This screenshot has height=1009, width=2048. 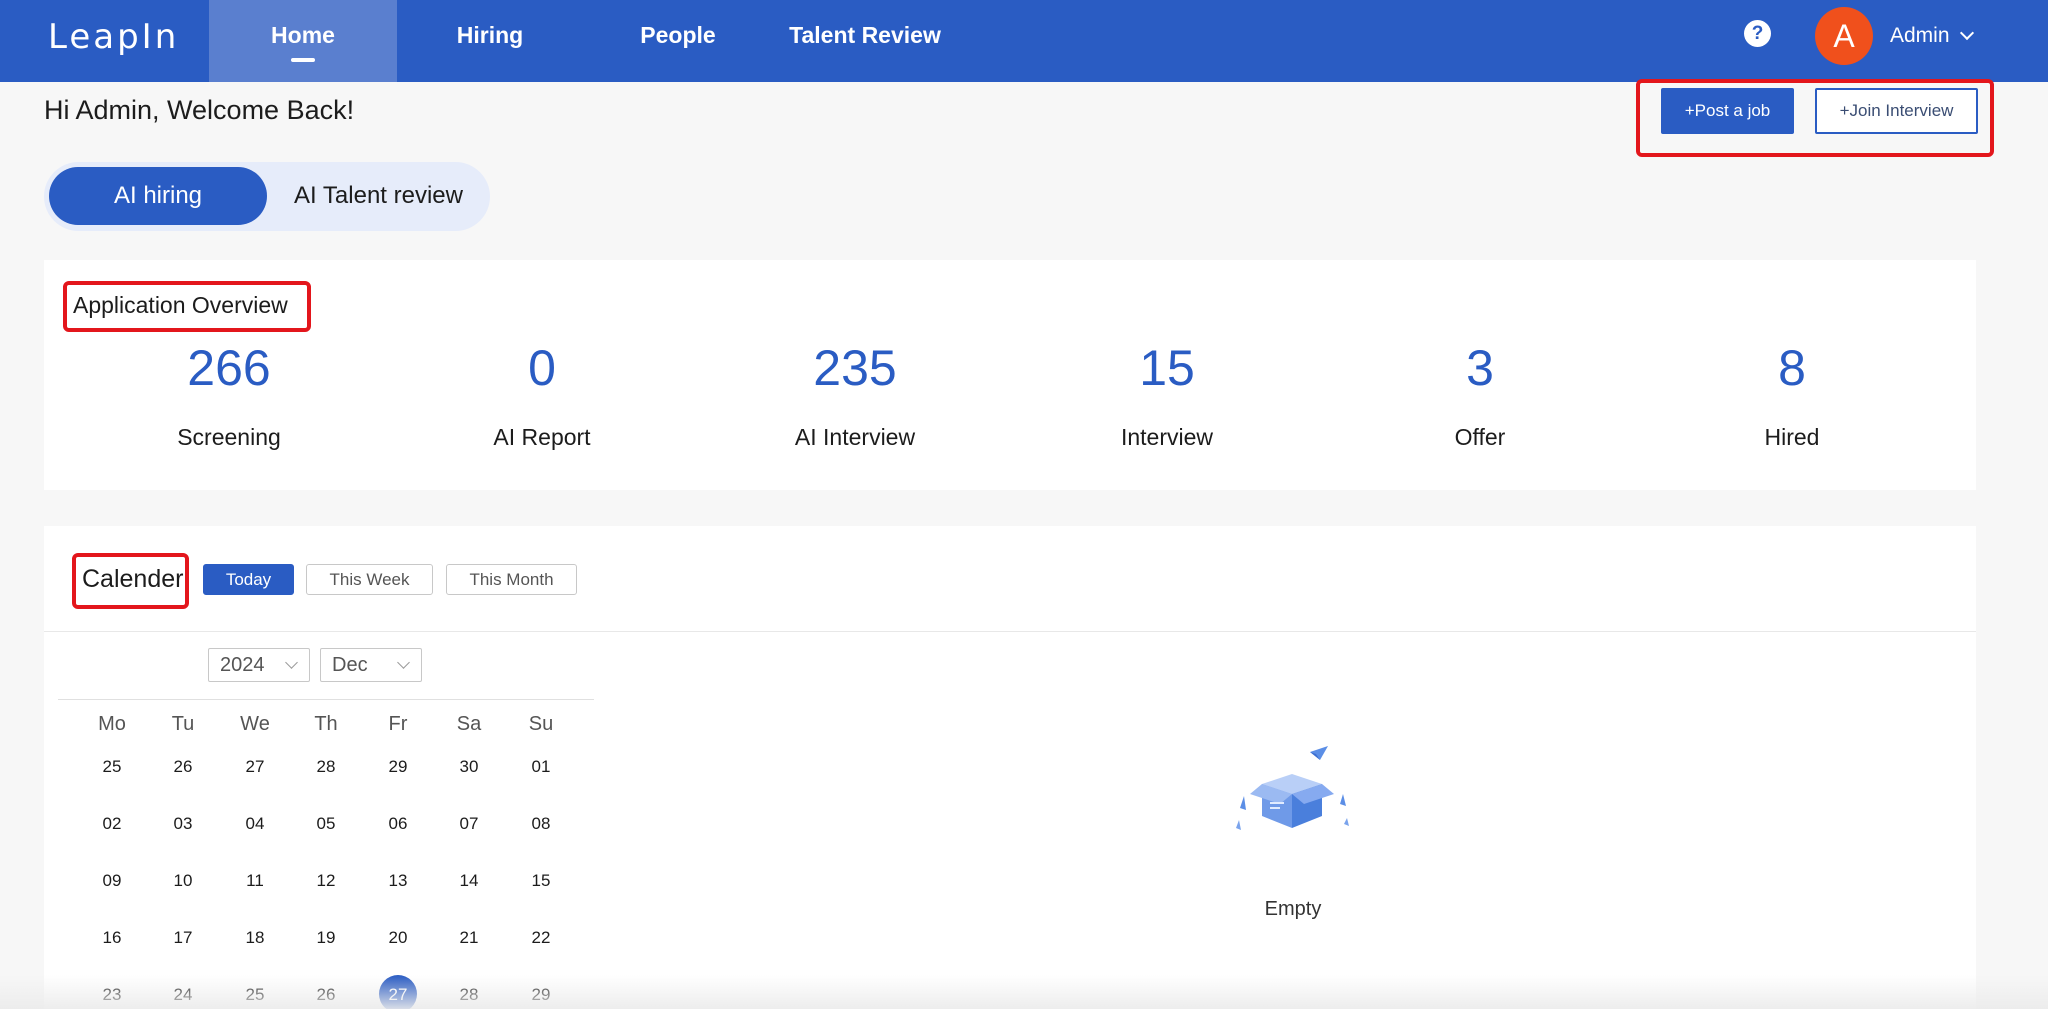 I want to click on calendar-day: 08, so click(x=541, y=824).